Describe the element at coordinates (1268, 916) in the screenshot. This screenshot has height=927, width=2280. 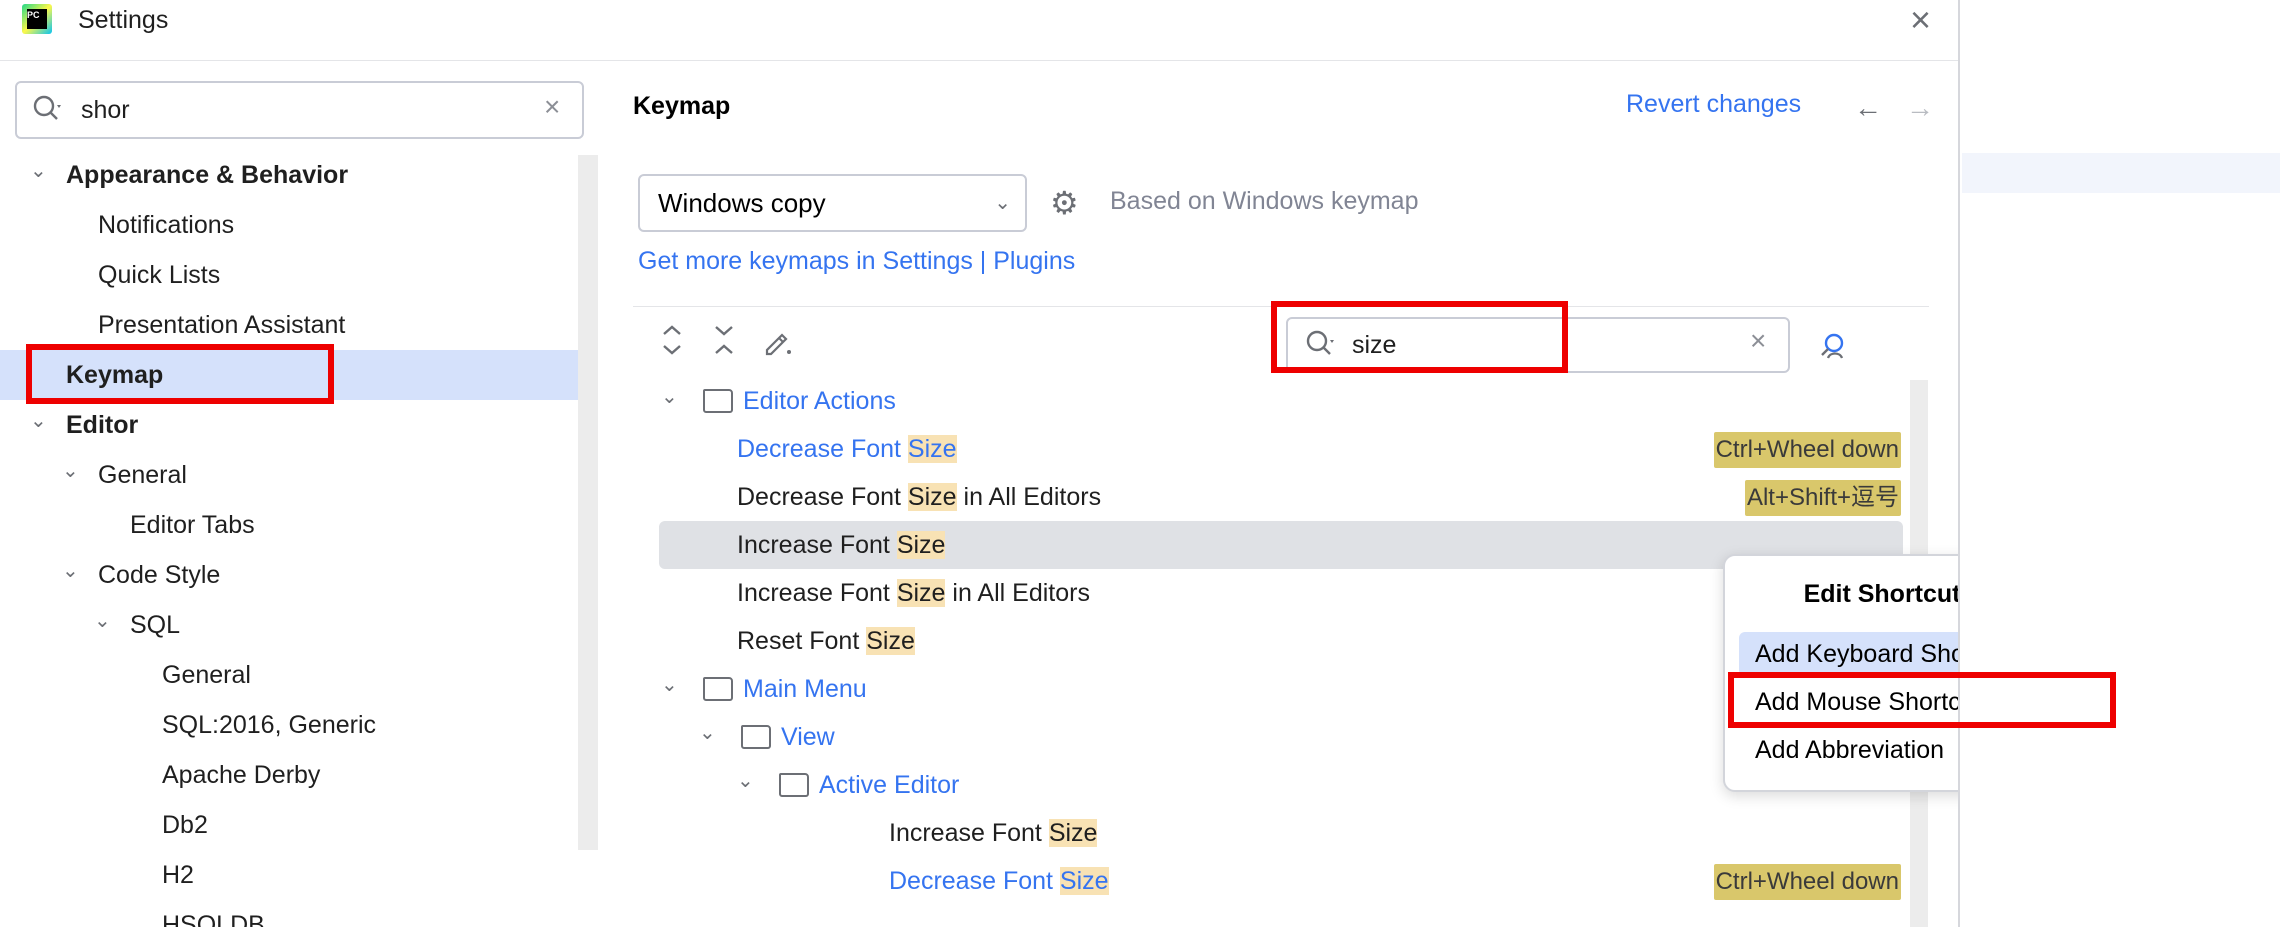
I see `action-row` at that location.